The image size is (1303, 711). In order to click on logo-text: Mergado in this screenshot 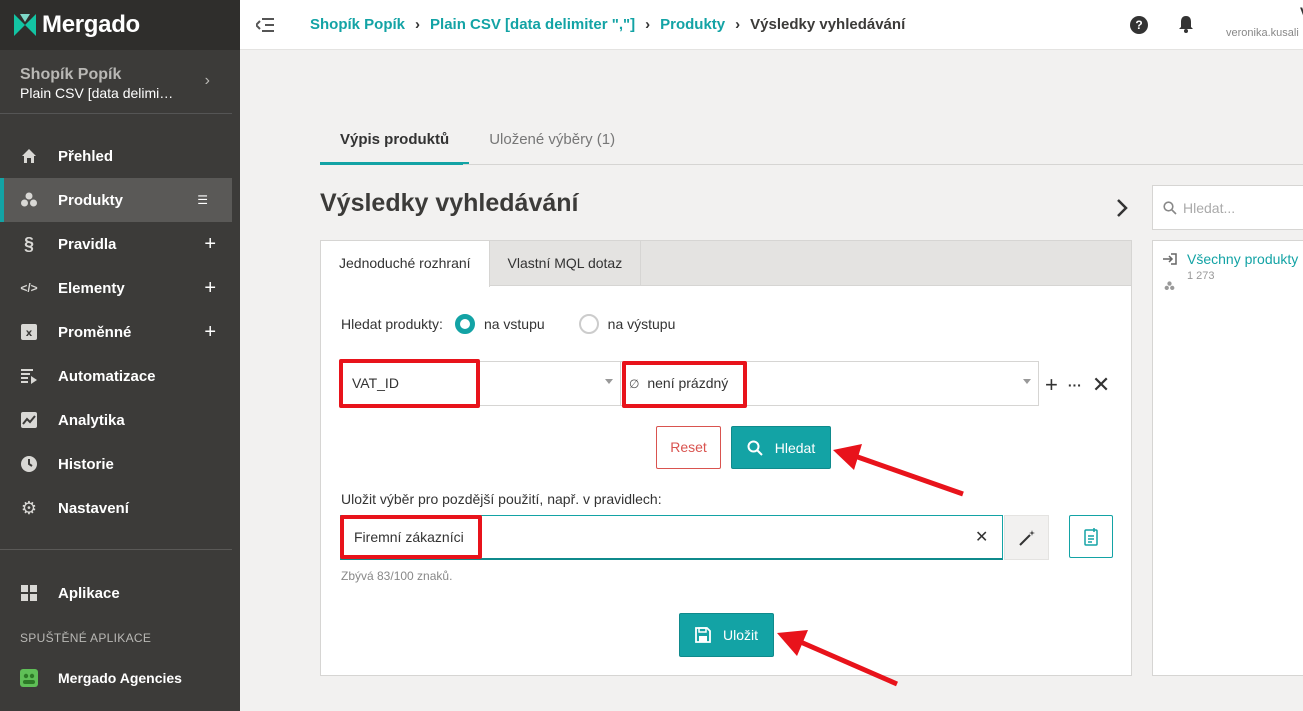, I will do `click(91, 24)`.